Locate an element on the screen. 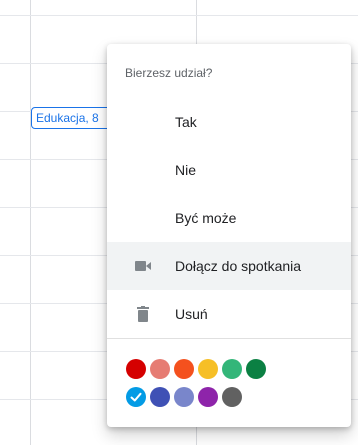  rsvp-no-option: Nie is located at coordinates (229, 170).